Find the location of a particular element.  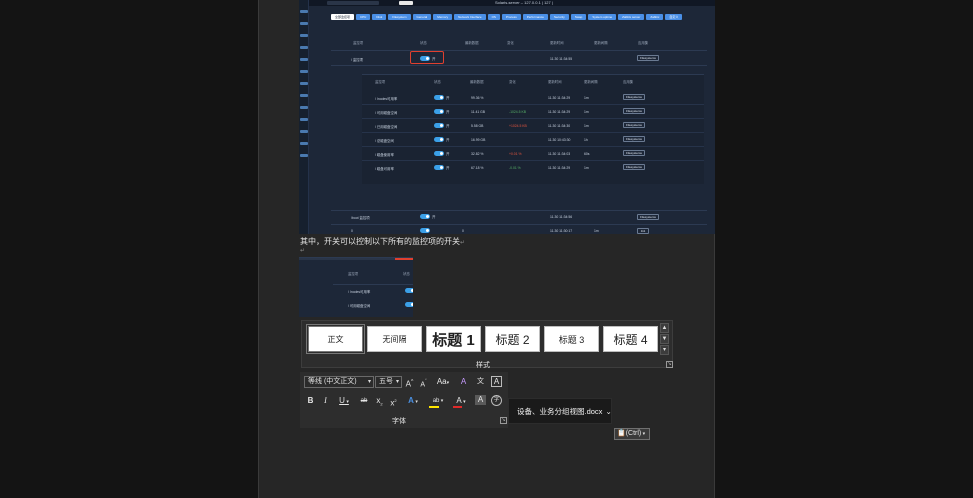

monitor-tab-chip: 自定义 is located at coordinates (674, 17).